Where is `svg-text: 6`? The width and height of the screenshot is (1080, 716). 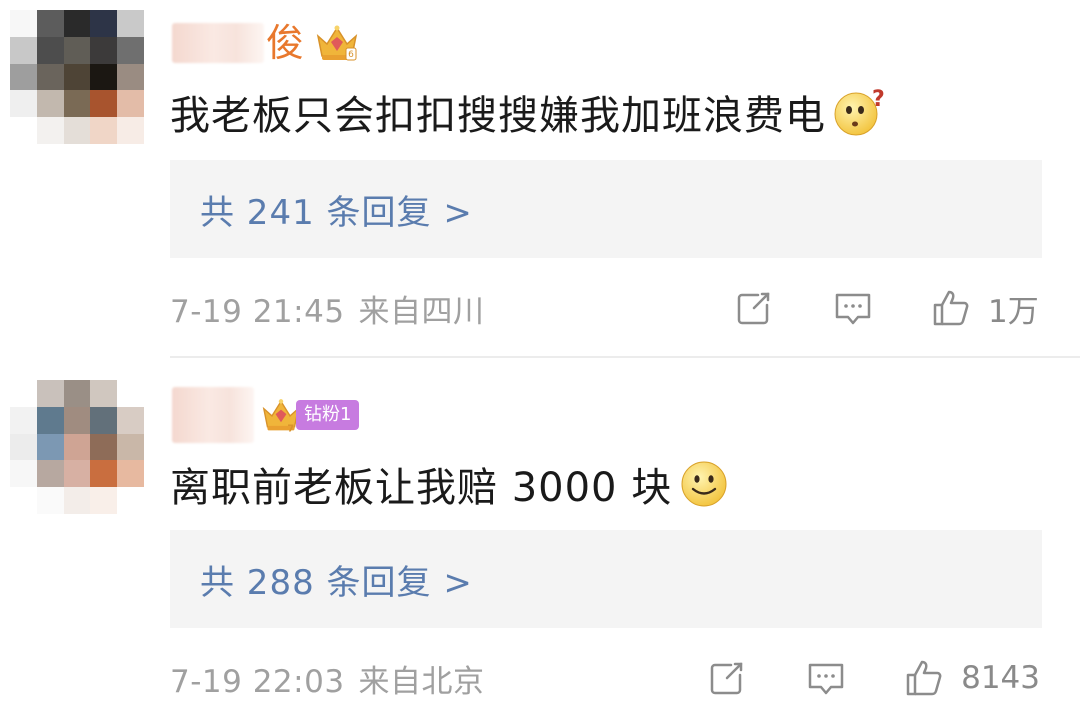
svg-text: 6 is located at coordinates (351, 55).